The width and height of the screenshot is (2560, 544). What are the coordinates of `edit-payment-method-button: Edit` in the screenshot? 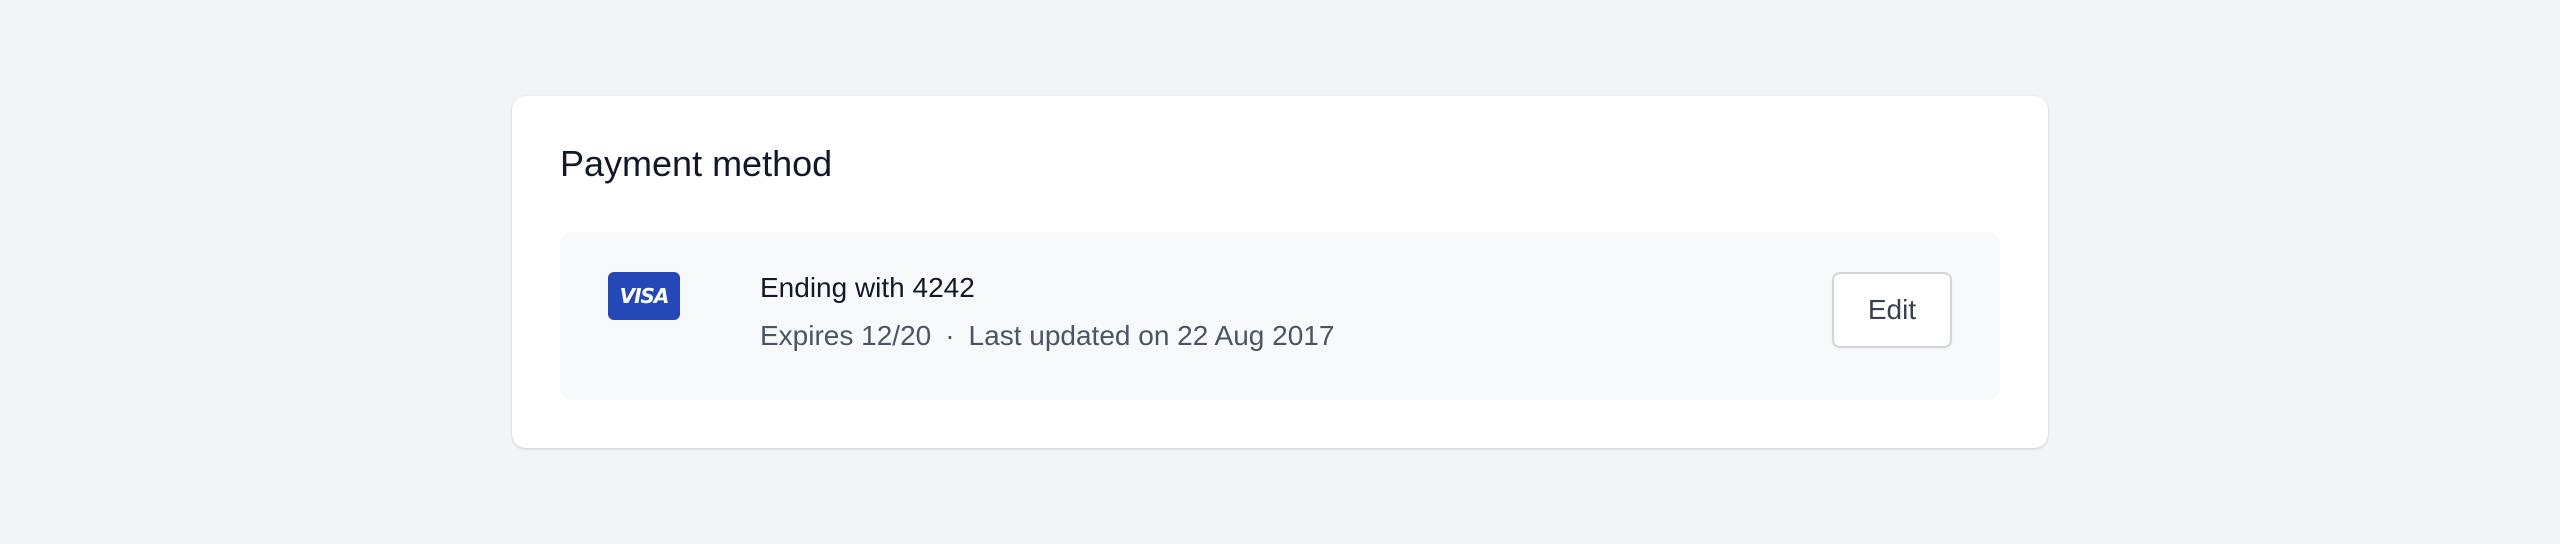 It's located at (1892, 310).